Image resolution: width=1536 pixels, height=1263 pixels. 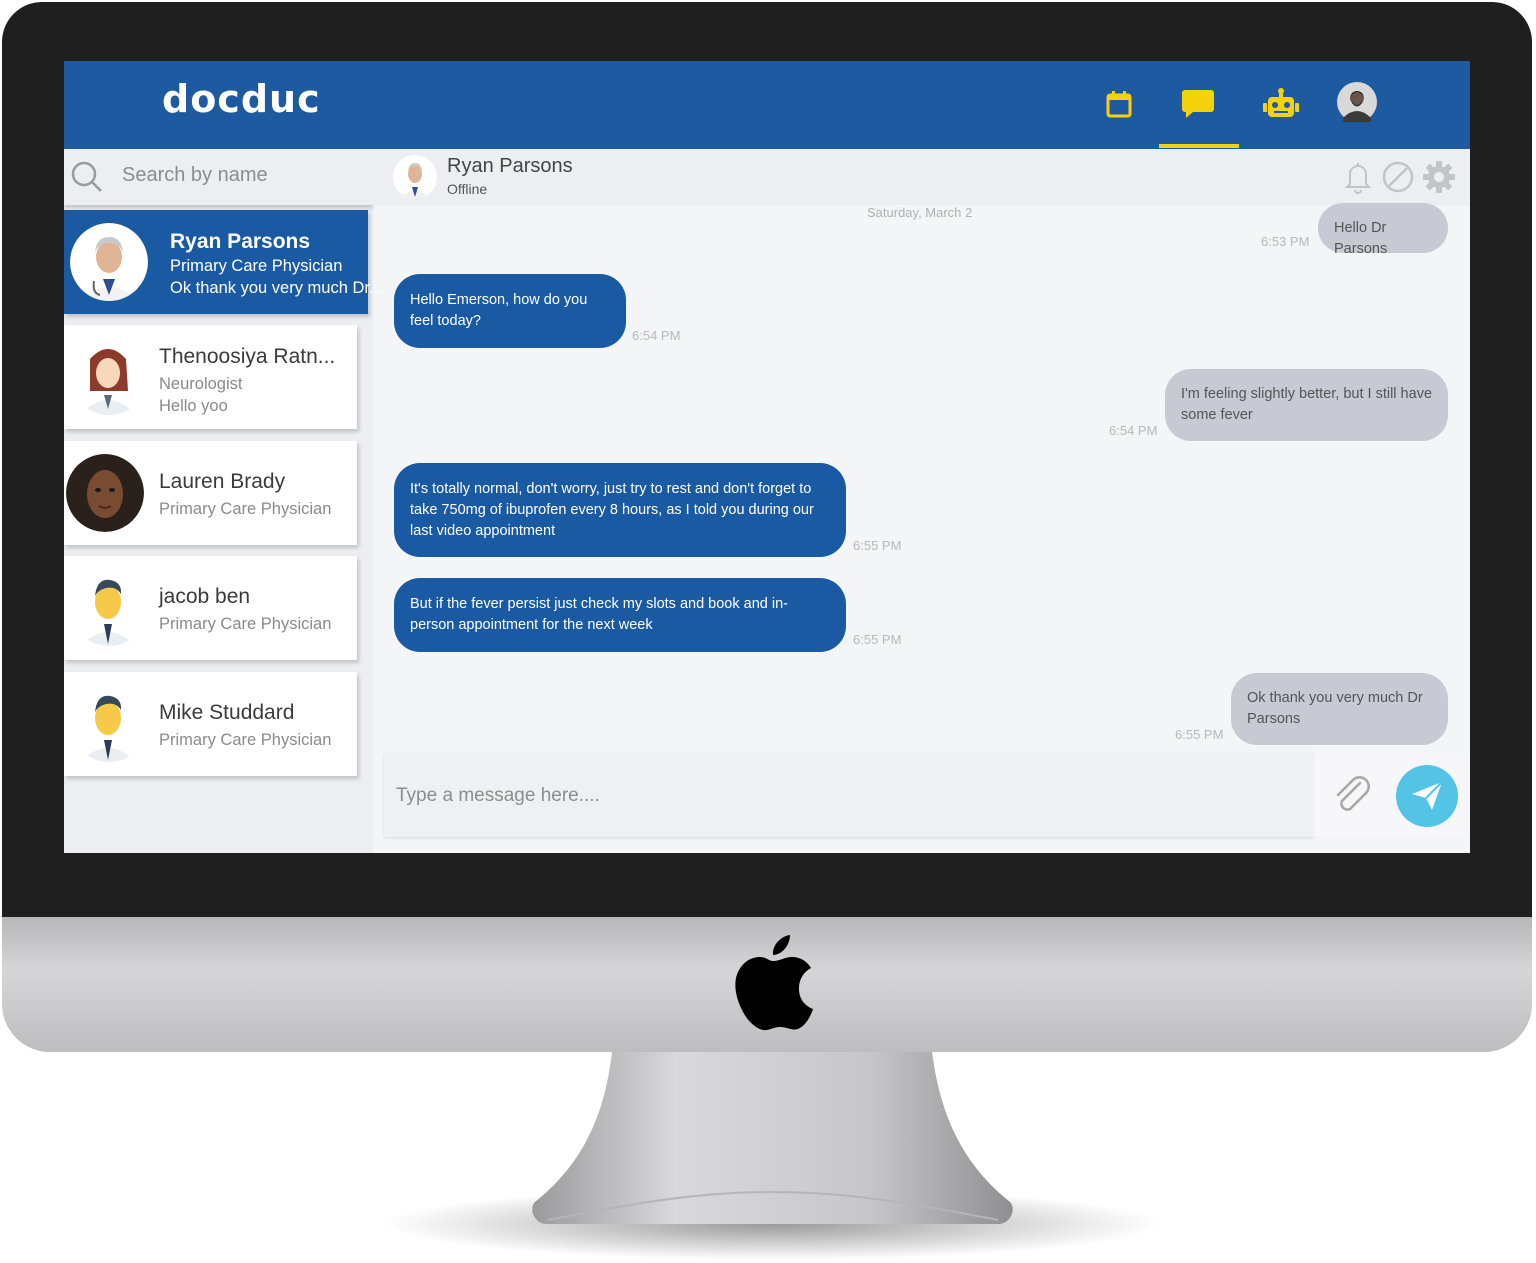 What do you see at coordinates (195, 175) in the screenshot?
I see `search-input: Search by name` at bounding box center [195, 175].